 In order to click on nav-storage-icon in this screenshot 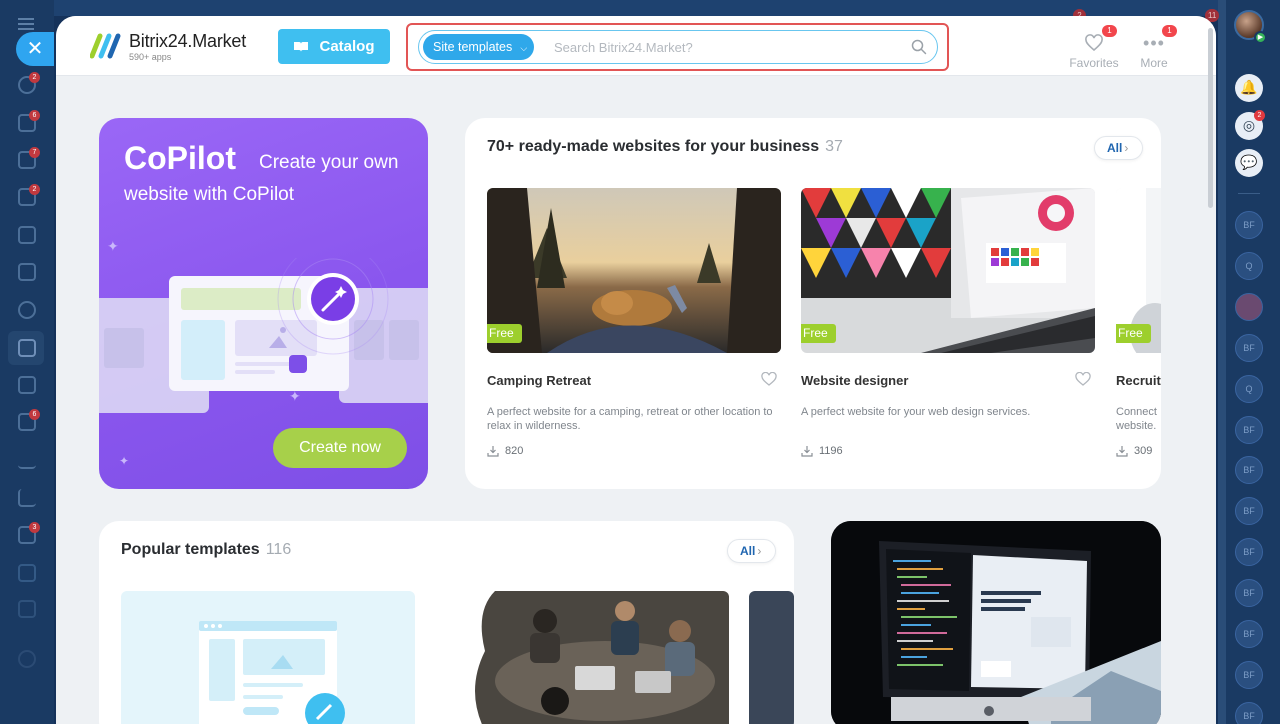, I will do `click(27, 272)`.